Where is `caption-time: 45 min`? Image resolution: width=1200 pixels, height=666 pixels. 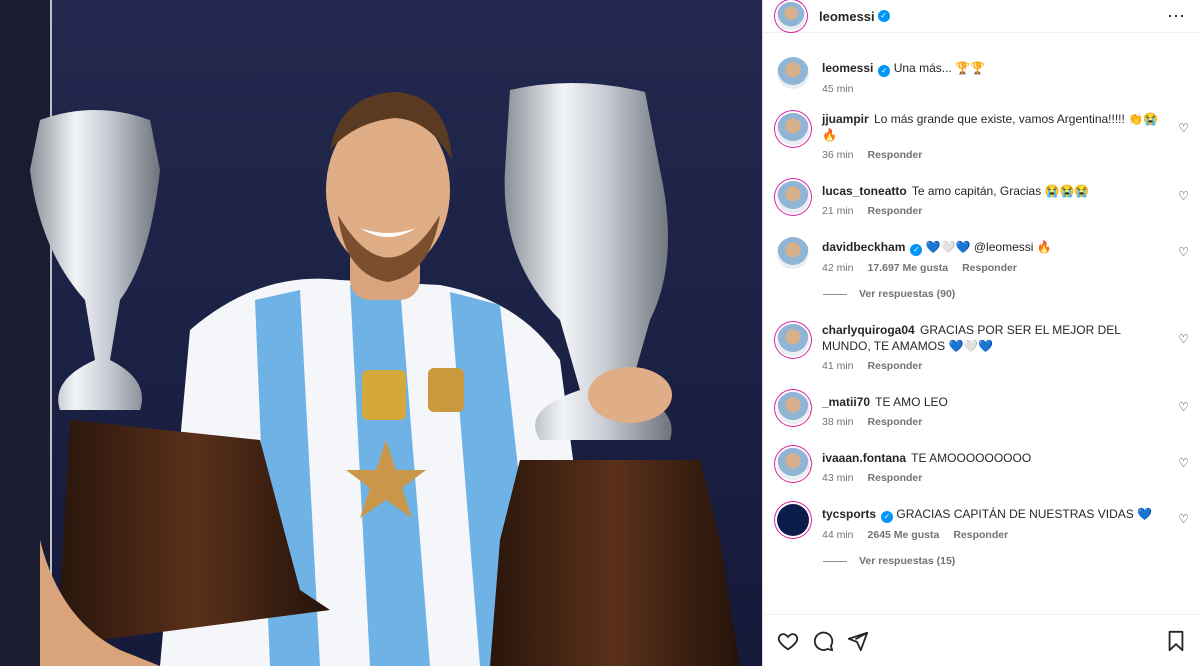
caption-time: 45 min is located at coordinates (838, 89).